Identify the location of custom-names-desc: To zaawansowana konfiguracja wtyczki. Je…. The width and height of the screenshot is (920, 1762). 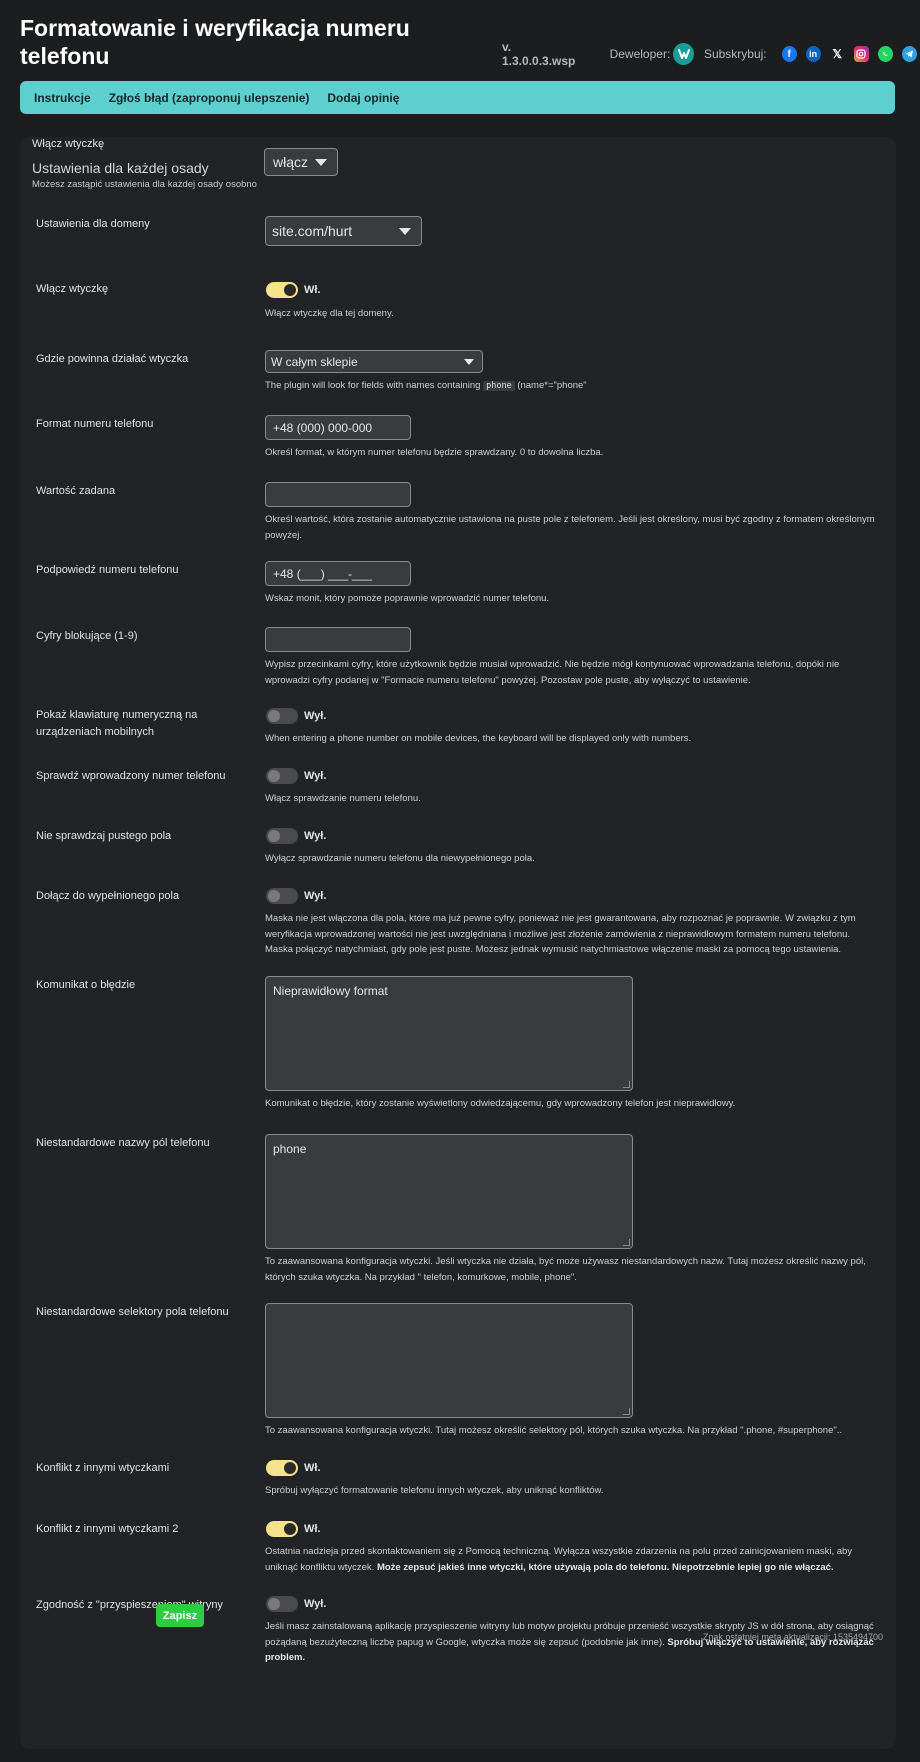
(565, 1269).